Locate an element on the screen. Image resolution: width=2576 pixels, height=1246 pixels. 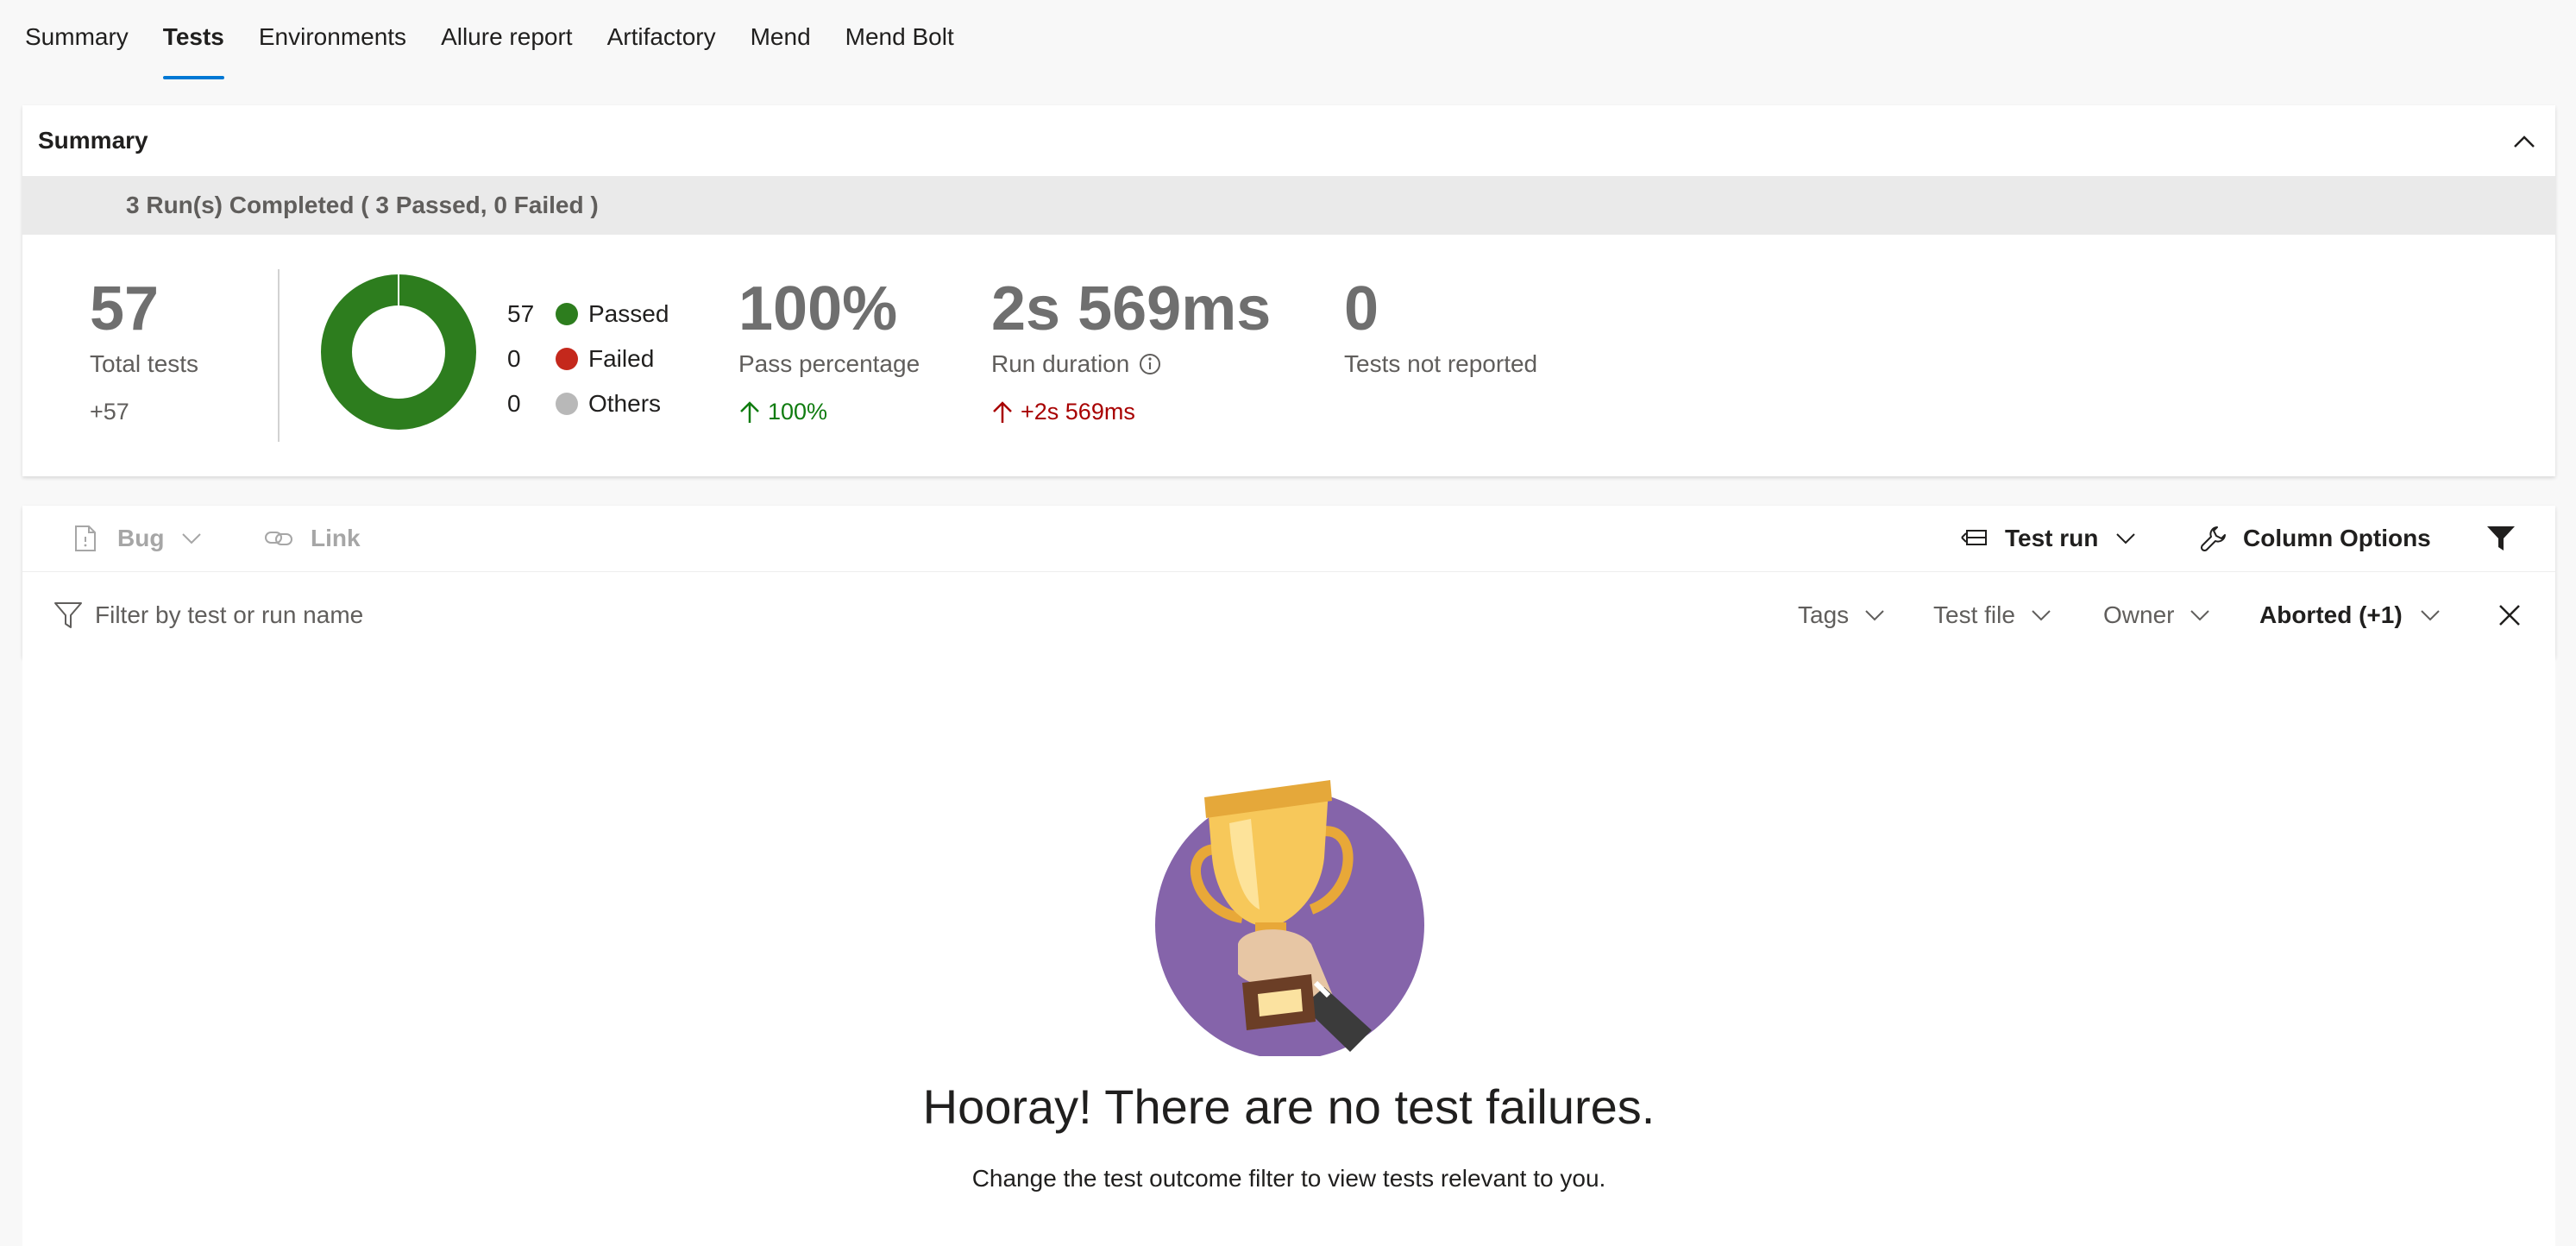
tab-mend-bolt: Mend Bolt is located at coordinates (899, 39).